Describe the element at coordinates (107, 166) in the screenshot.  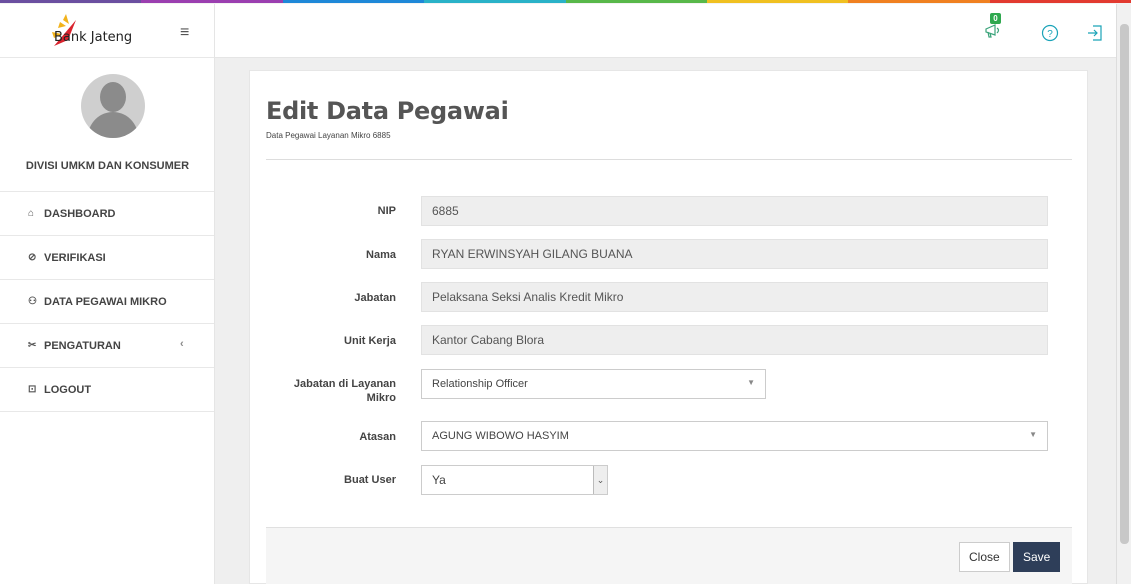
I see `division-name: DIVISI UMKM DAN KONSUMER` at that location.